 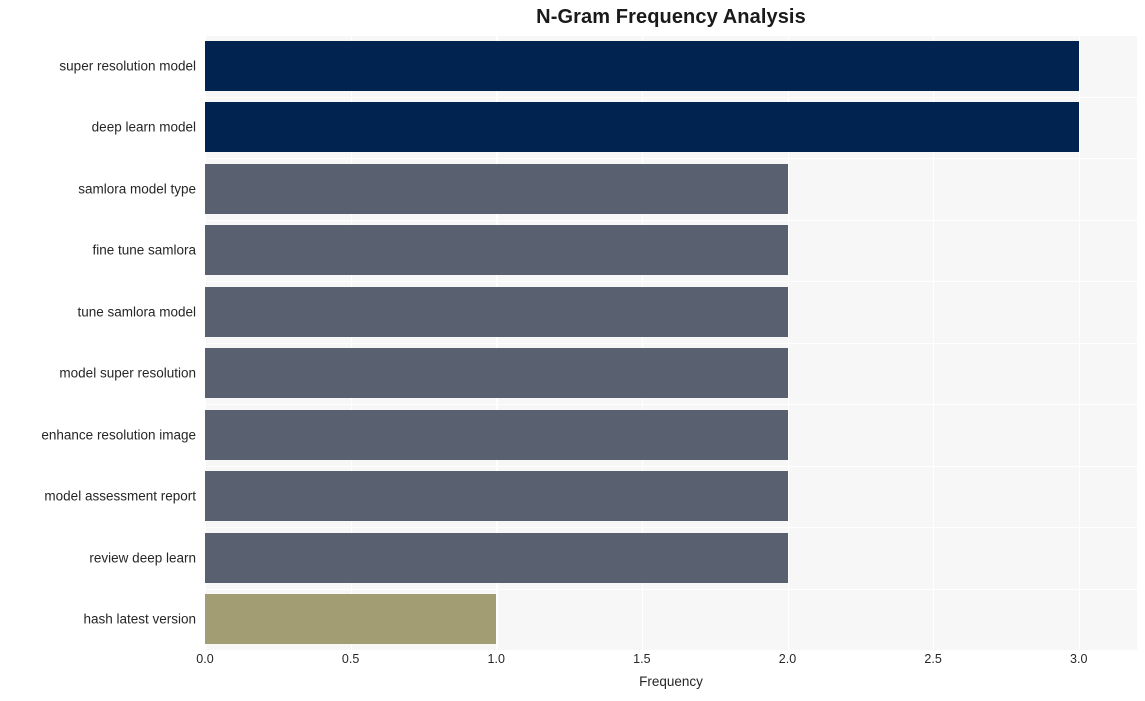 I want to click on chart-title: N-Gram Frequency Analysis, so click(x=671, y=17).